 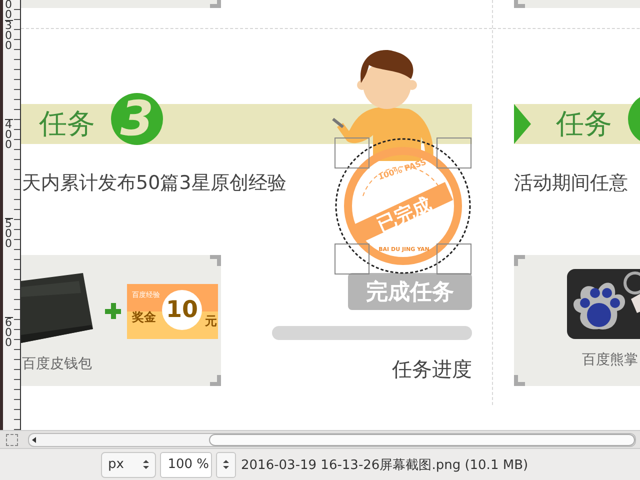 What do you see at coordinates (137, 119) in the screenshot?
I see `task-number: 3` at bounding box center [137, 119].